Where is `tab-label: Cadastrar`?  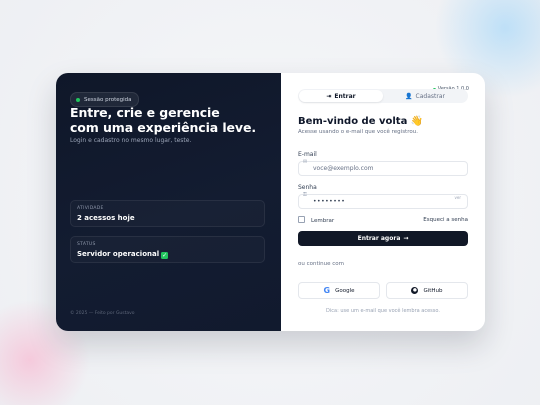 tab-label: Cadastrar is located at coordinates (430, 96).